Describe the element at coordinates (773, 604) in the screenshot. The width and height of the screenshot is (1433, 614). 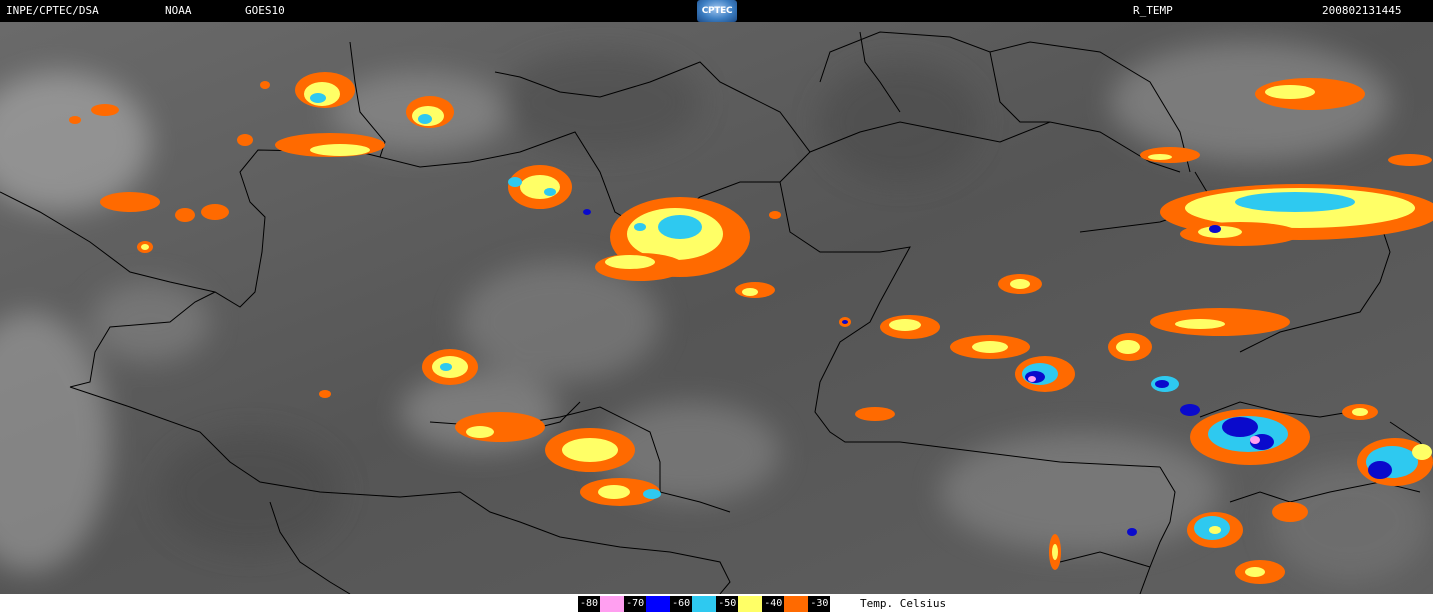
I see `legend-label-40: -40` at that location.